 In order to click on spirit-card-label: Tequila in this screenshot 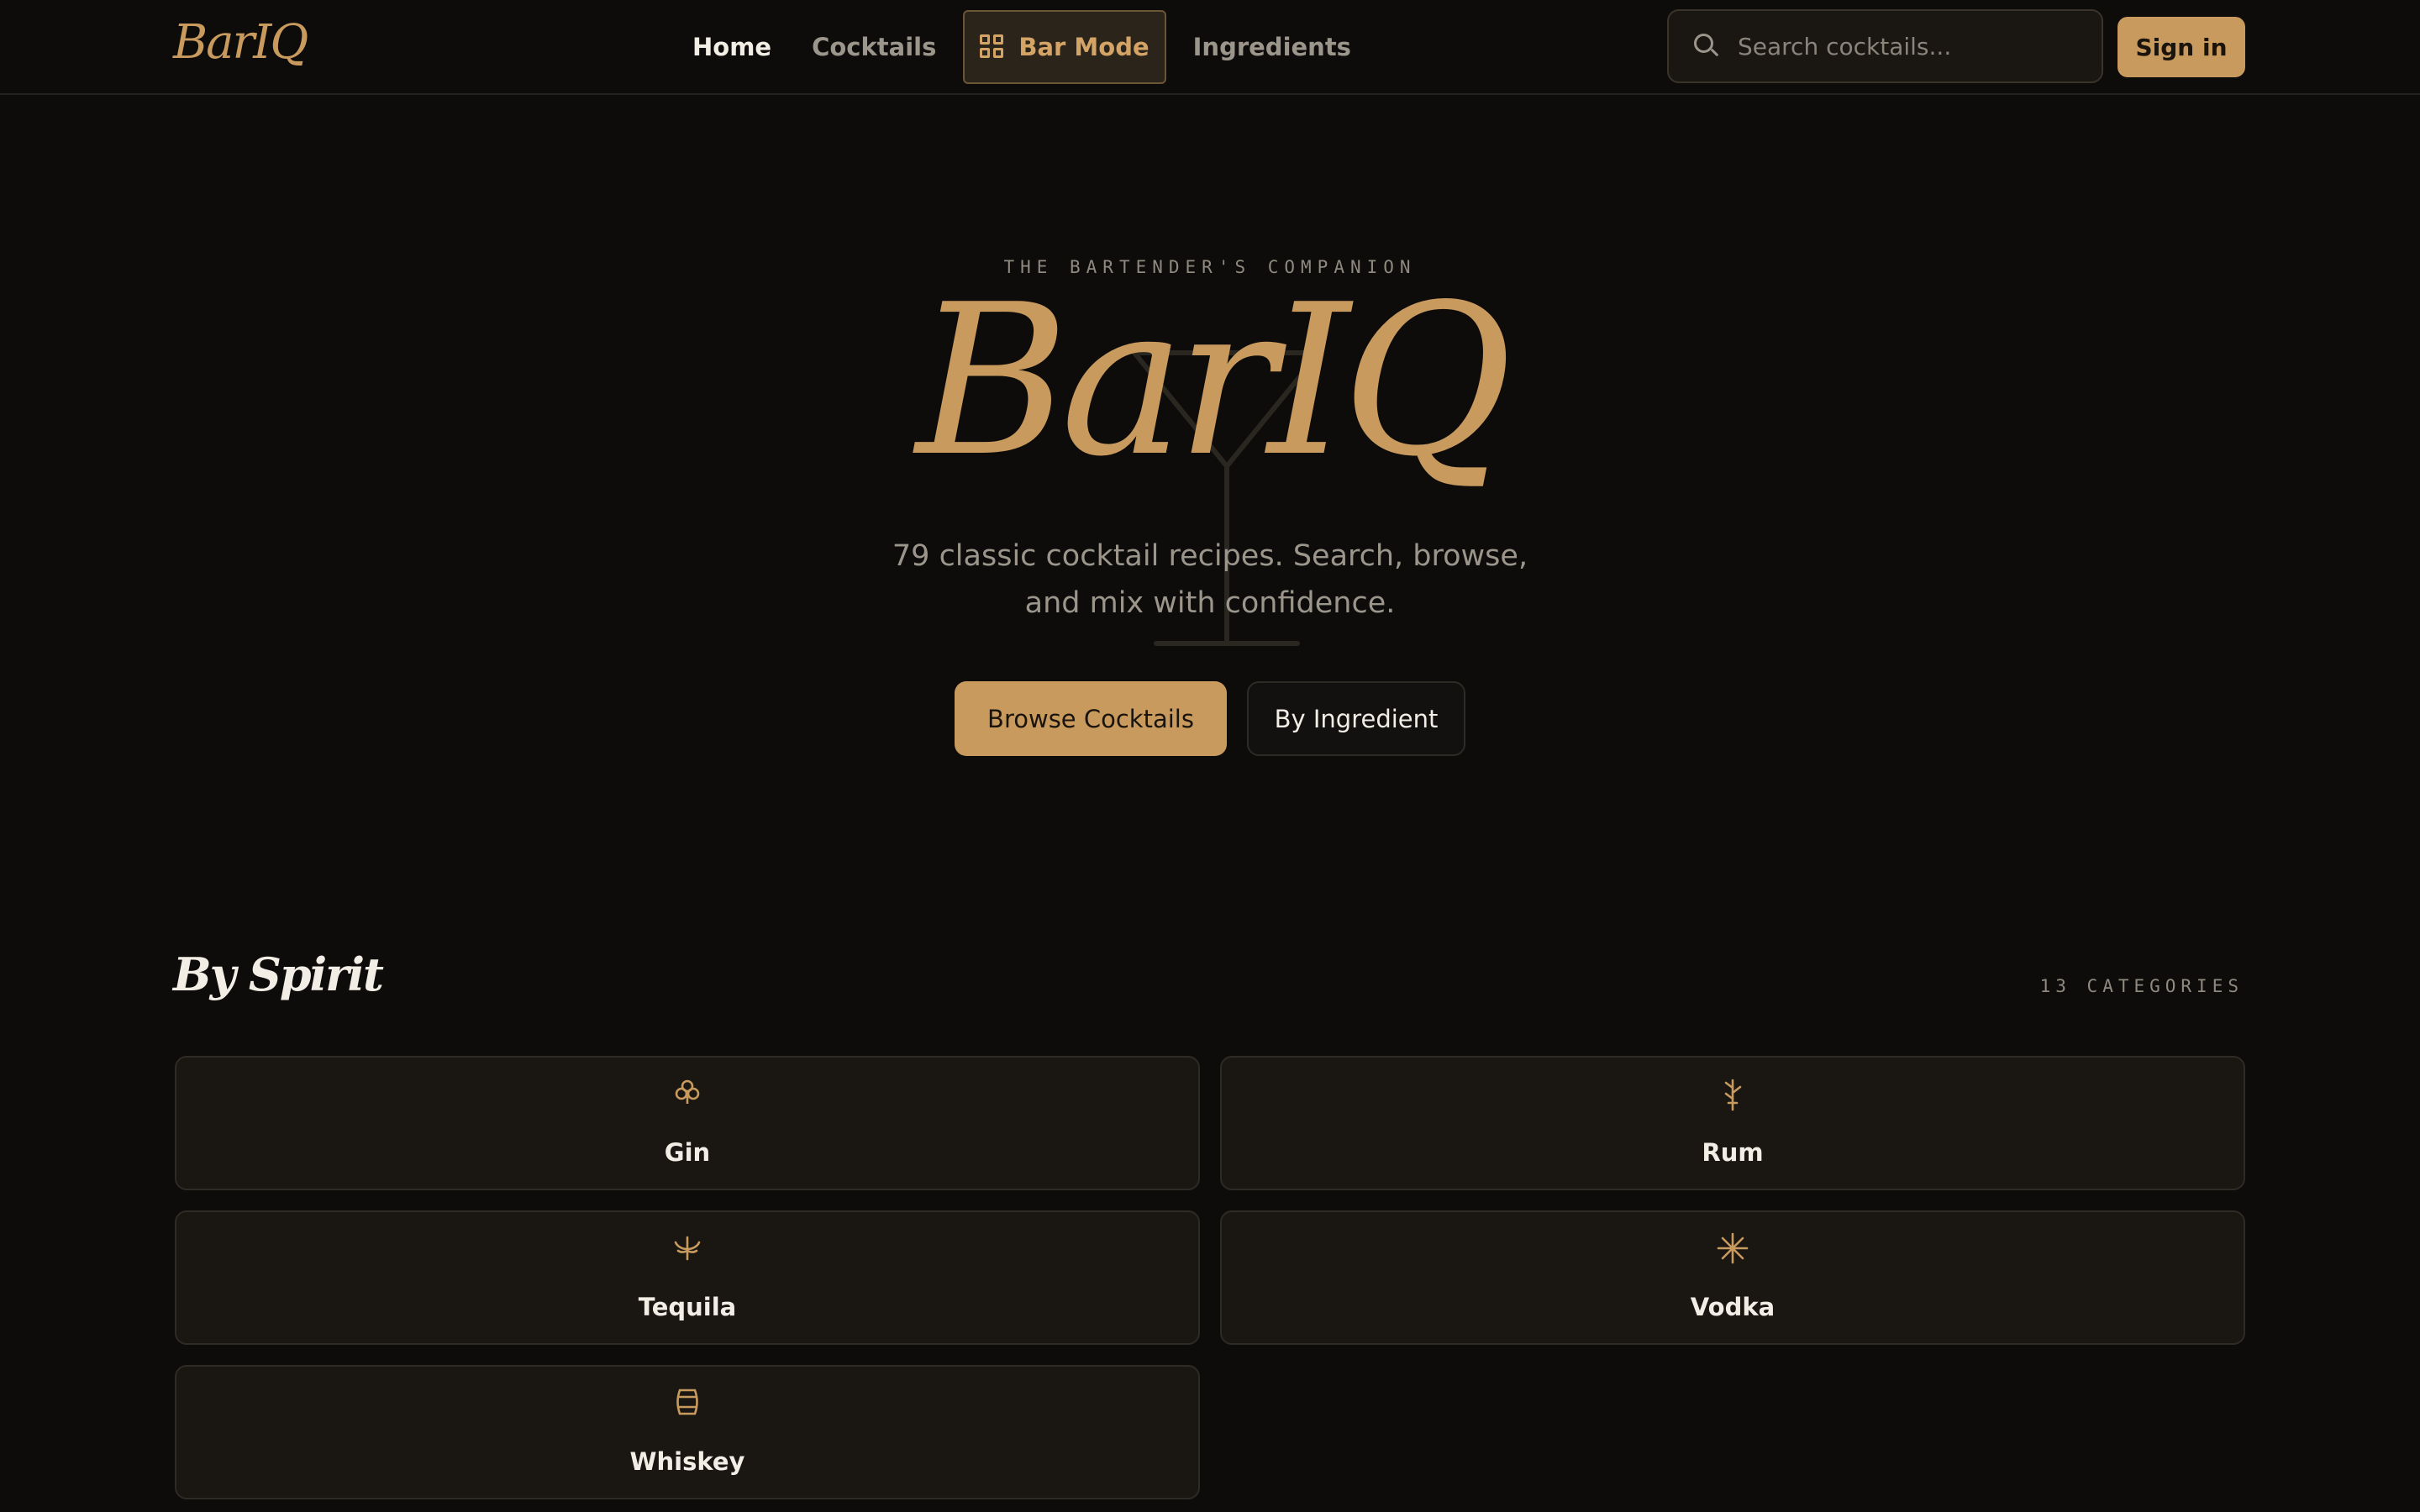, I will do `click(688, 1307)`.